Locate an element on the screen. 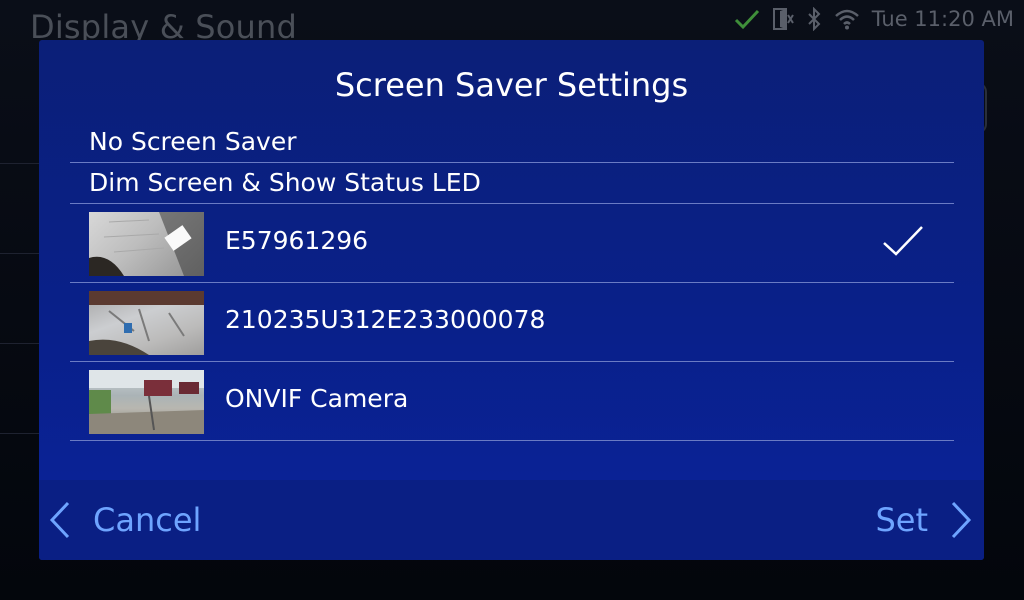 Image resolution: width=1024 pixels, height=600 pixels. door-icon is located at coordinates (783, 19).